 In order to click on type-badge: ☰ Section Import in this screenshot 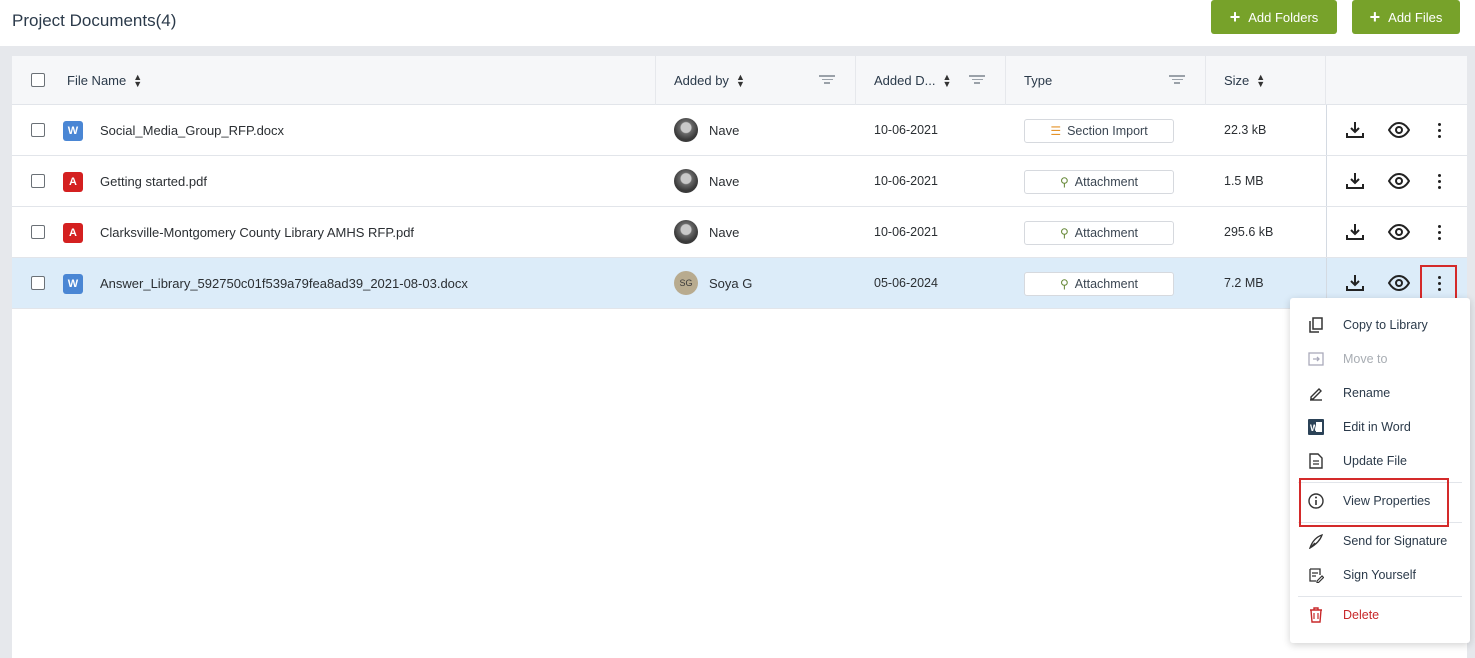, I will do `click(1099, 131)`.